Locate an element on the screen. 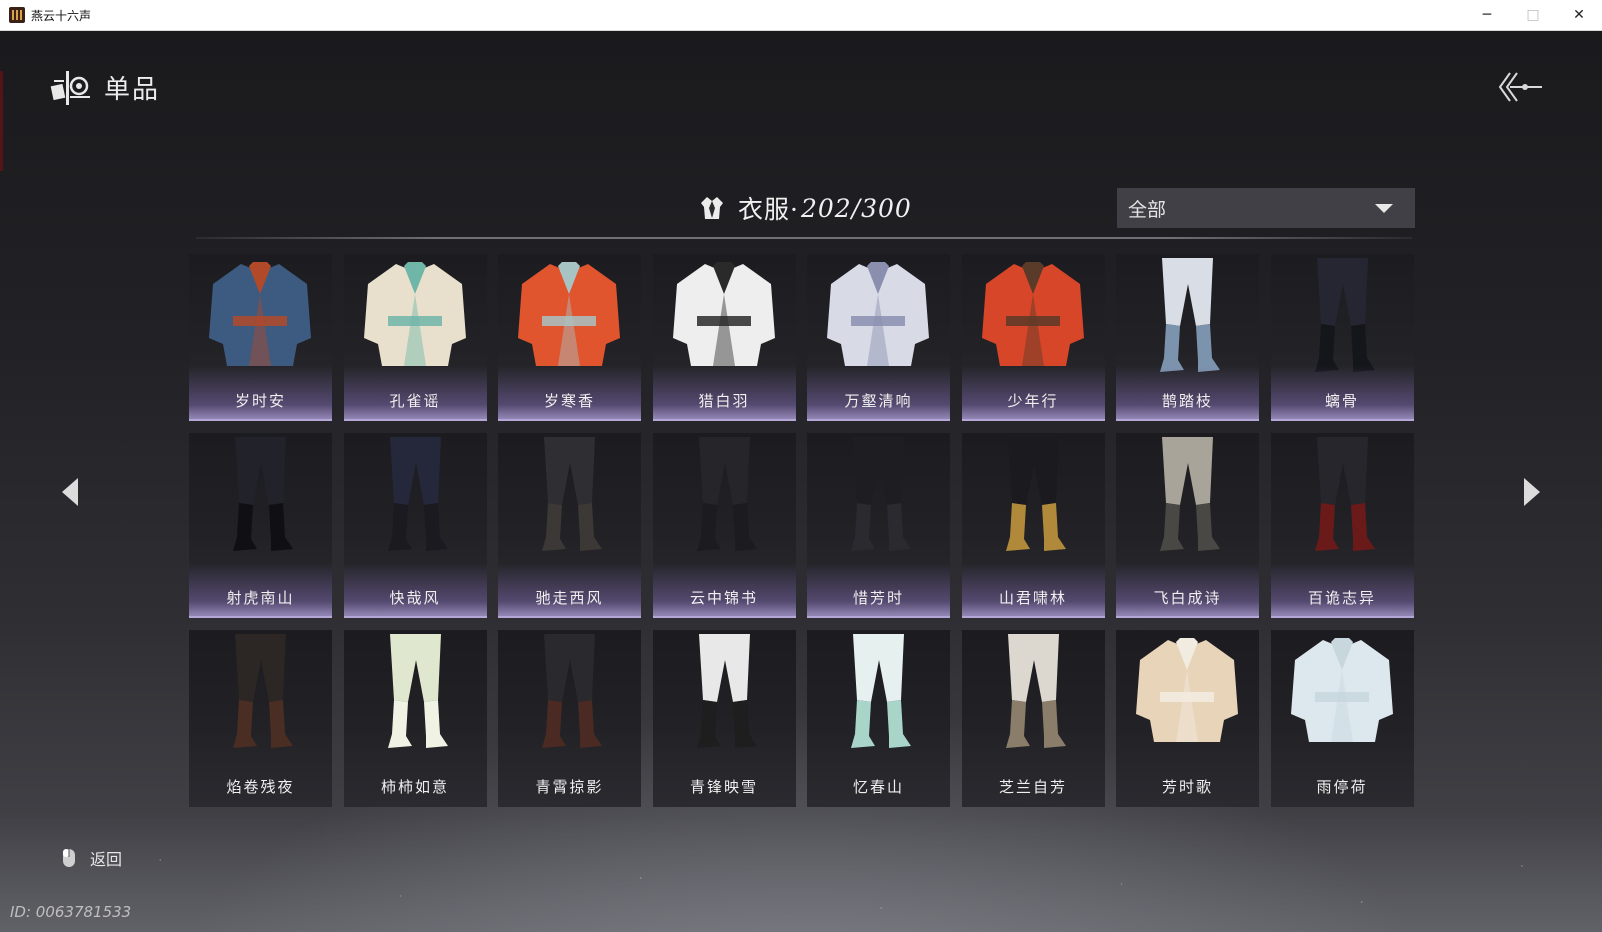 This screenshot has height=932, width=1602. item-name: 岁时安 is located at coordinates (260, 401).